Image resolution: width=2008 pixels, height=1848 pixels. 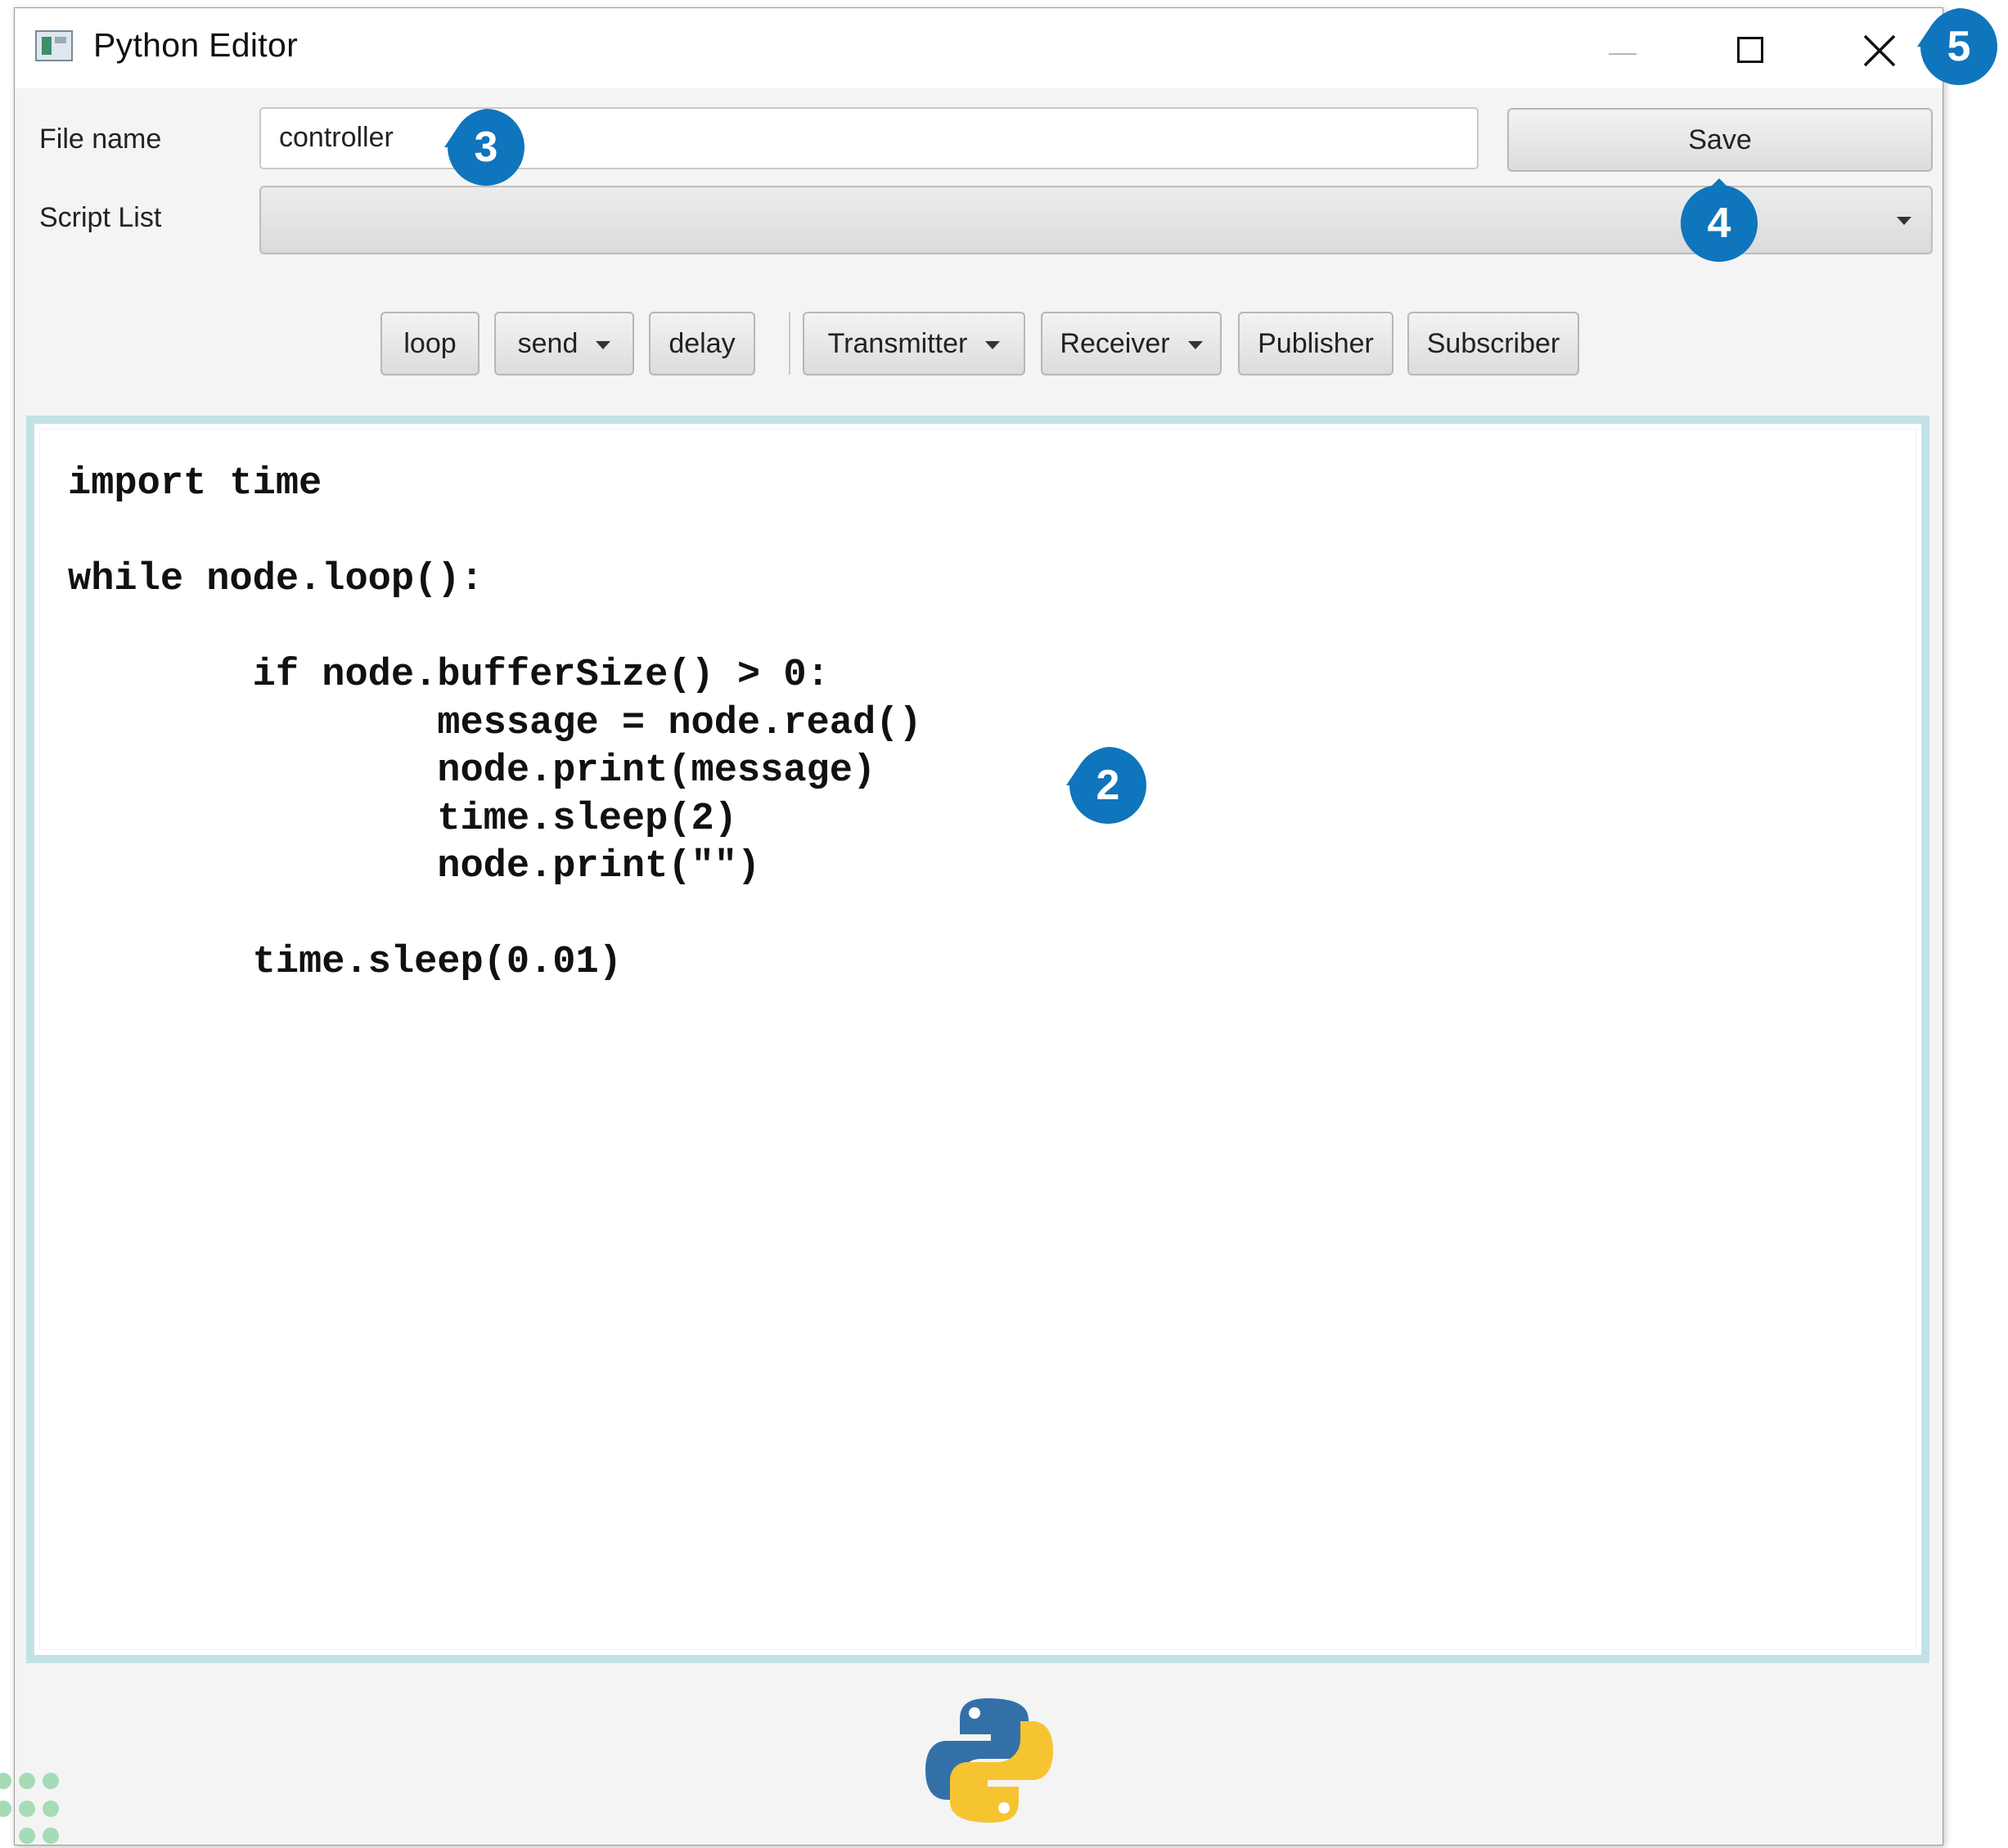 I want to click on send-dropdown-button: send, so click(x=564, y=343).